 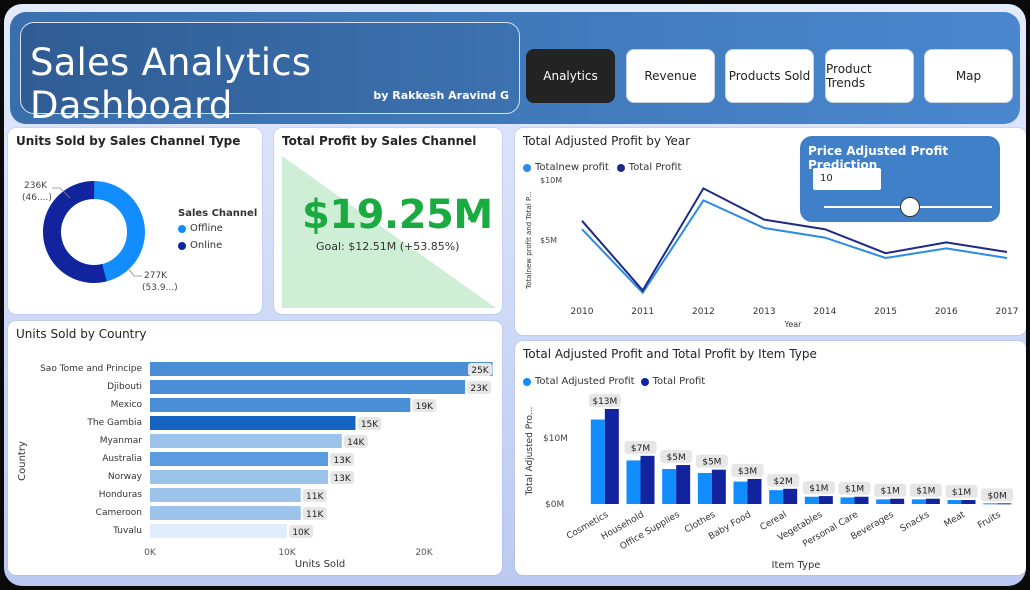 I want to click on kpi-value: $19.25M, so click(x=397, y=215).